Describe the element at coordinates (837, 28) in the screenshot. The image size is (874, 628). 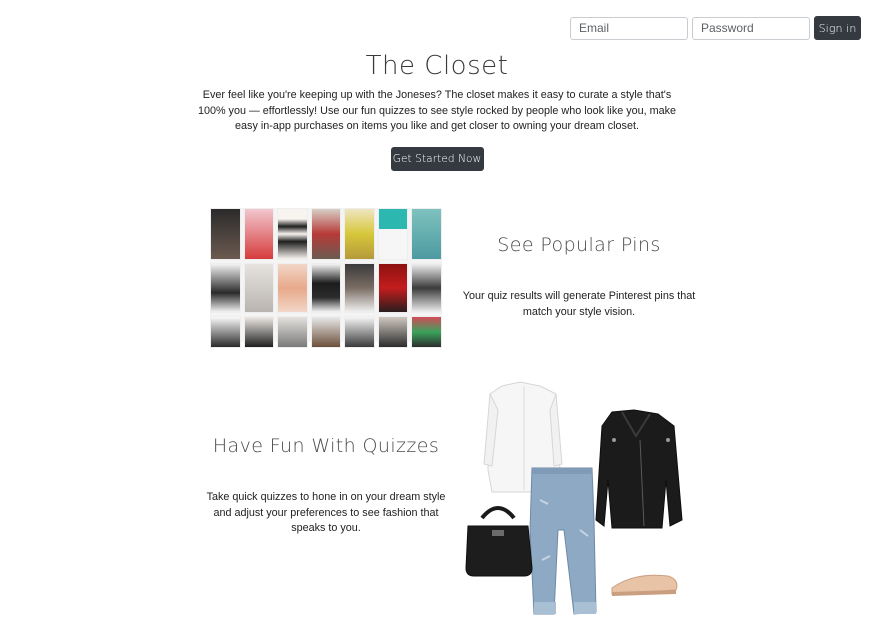
I see `sign-in-button: Sign in` at that location.